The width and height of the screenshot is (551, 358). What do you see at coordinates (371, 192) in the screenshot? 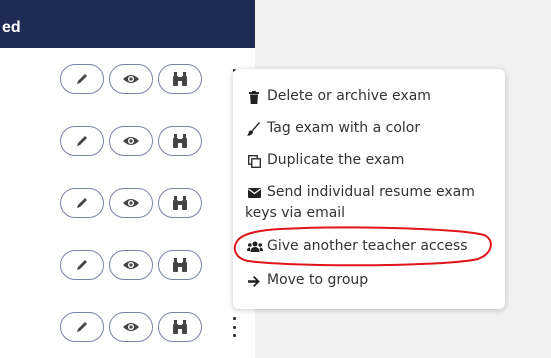
I see `menu-item-label: Send individual resume exam` at bounding box center [371, 192].